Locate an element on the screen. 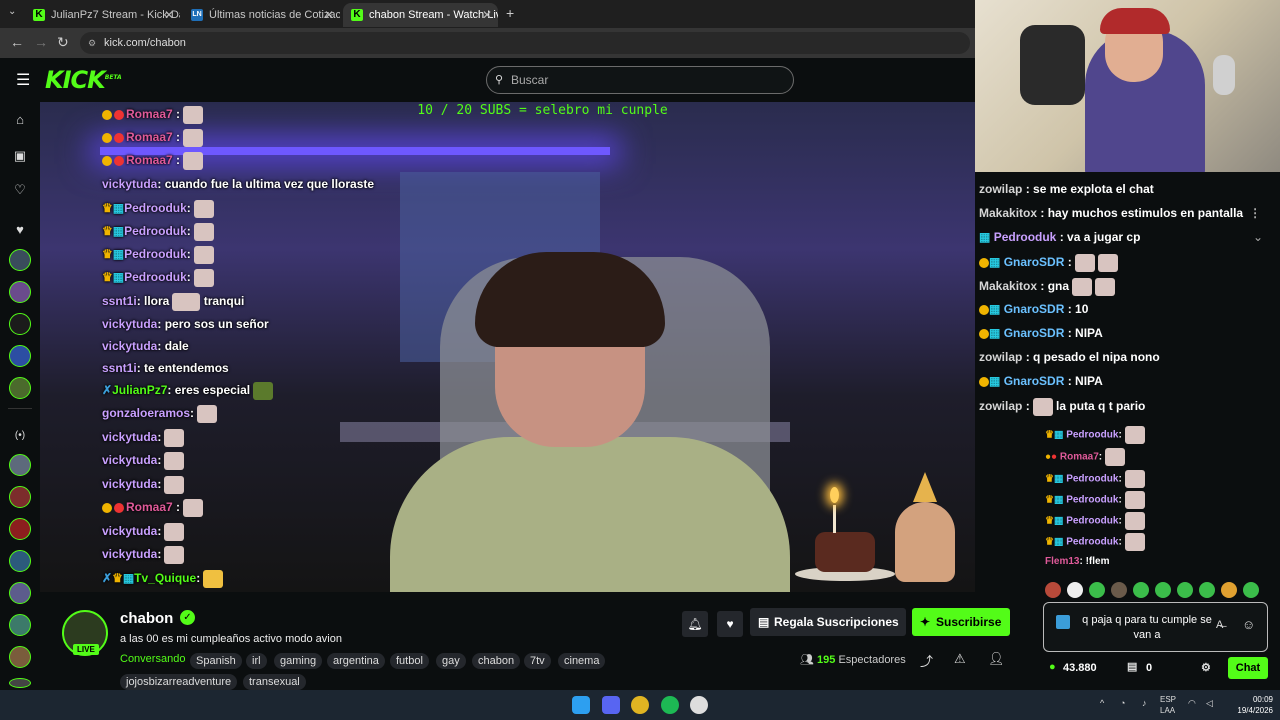  chat-text: : is located at coordinates (1120, 435).